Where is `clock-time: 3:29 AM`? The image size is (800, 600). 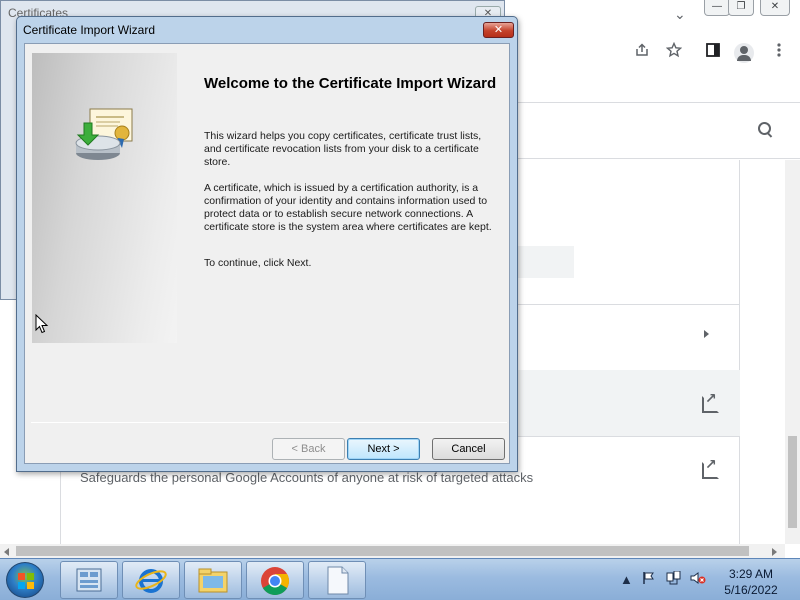
clock-time: 3:29 AM is located at coordinates (751, 574).